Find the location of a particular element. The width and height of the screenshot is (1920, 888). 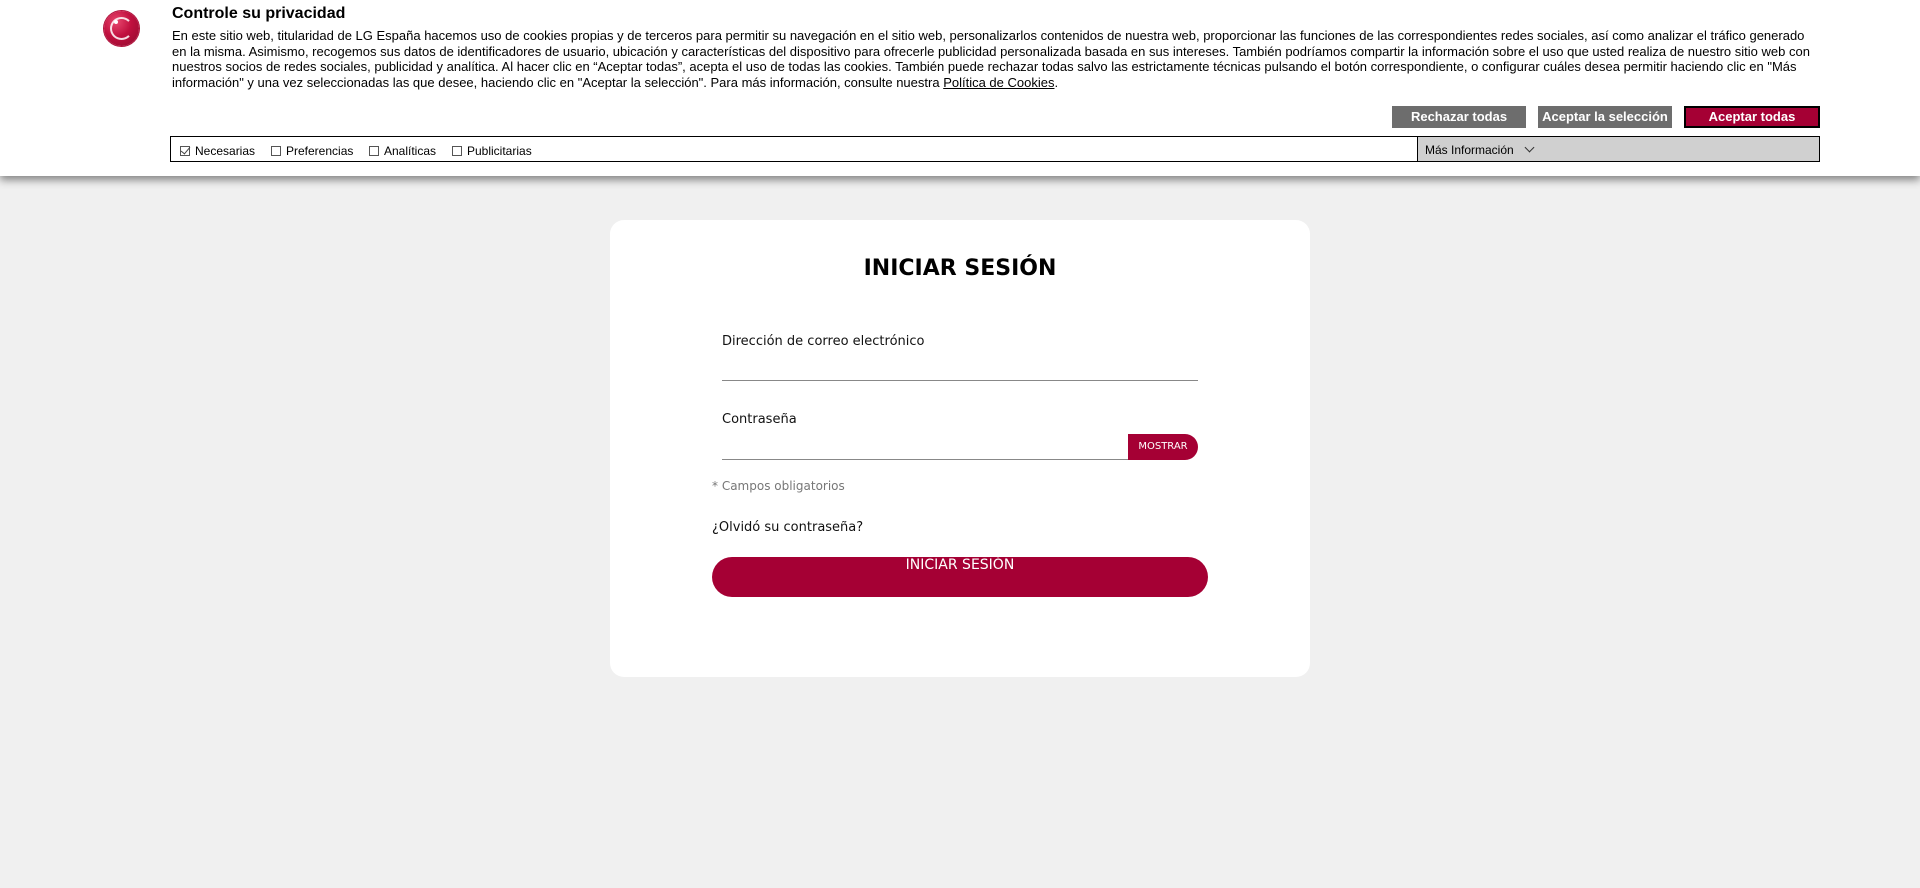

checkbox-label: Analíticas is located at coordinates (410, 151).